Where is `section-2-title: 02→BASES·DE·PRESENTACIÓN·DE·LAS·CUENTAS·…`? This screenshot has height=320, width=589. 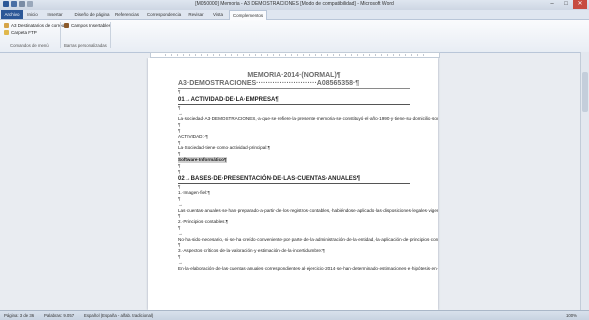
section-2-title: 02→BASES·DE·PRESENTACIÓN·DE·LAS·CUENTAS·… is located at coordinates (294, 180).